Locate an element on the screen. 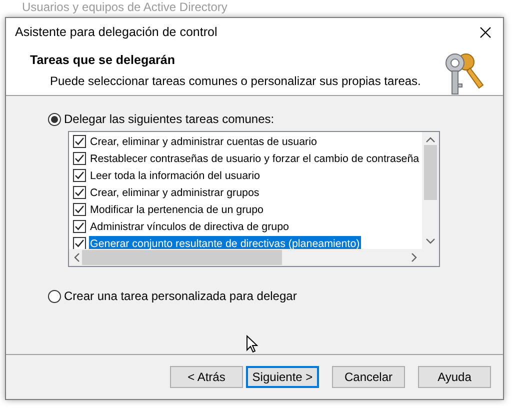  task-item: Modificar la pertenencia de un grupo is located at coordinates (176, 210).